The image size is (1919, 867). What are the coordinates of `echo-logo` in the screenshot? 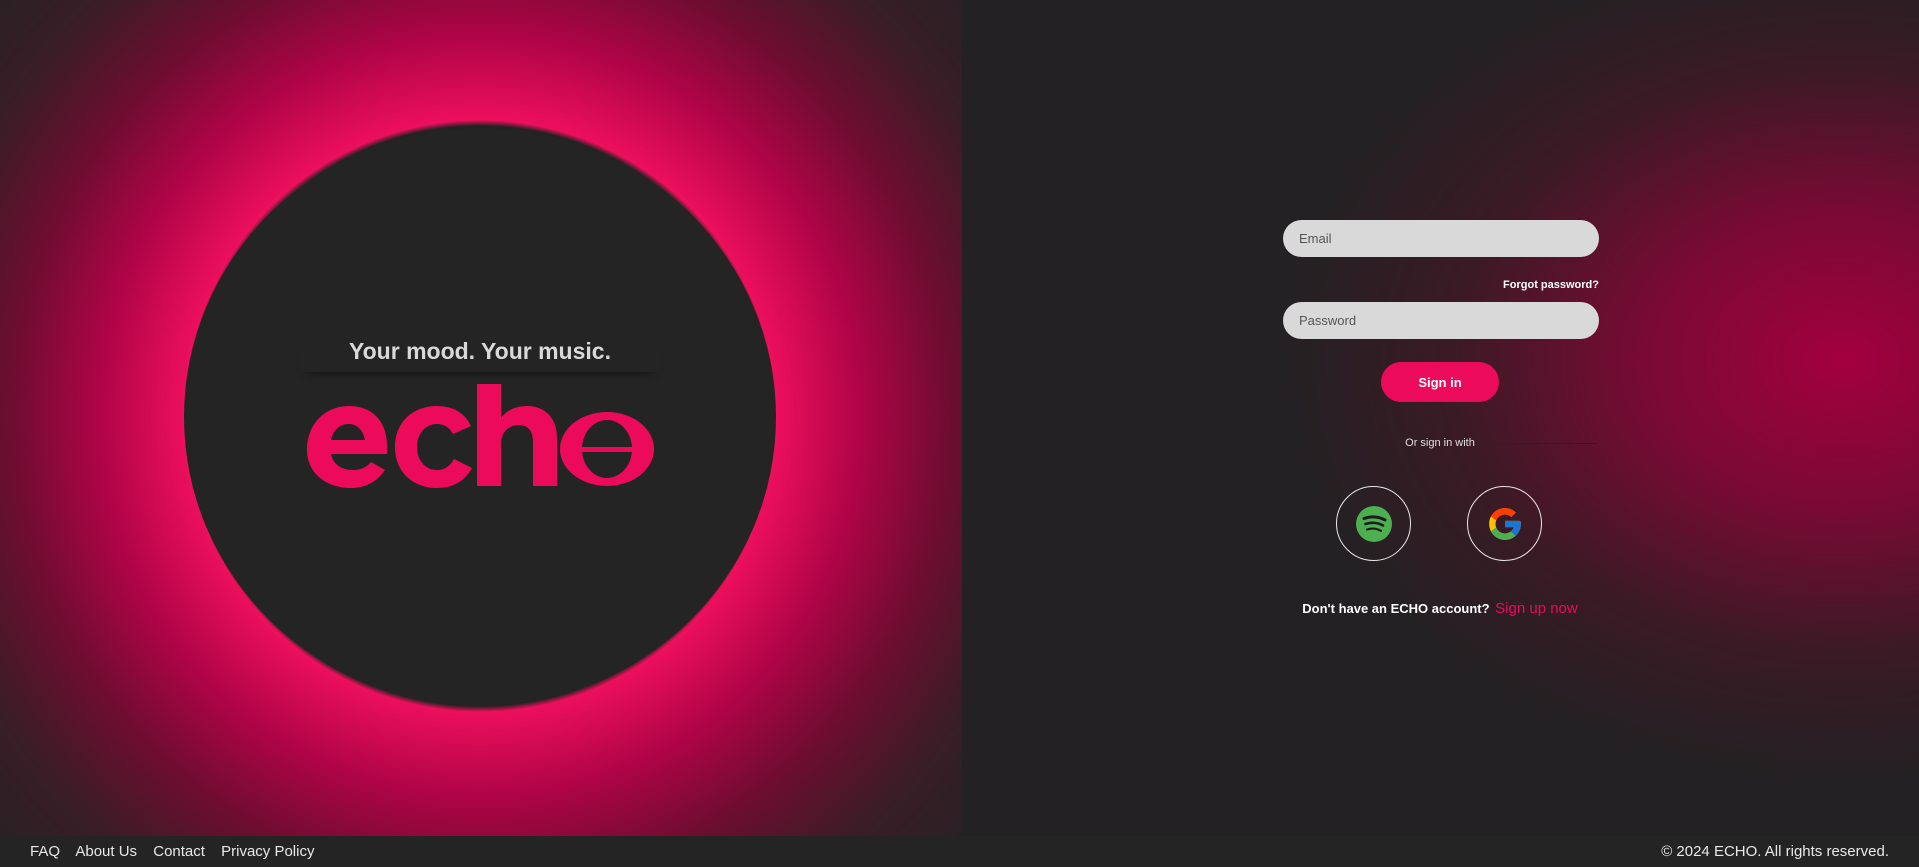 It's located at (480, 436).